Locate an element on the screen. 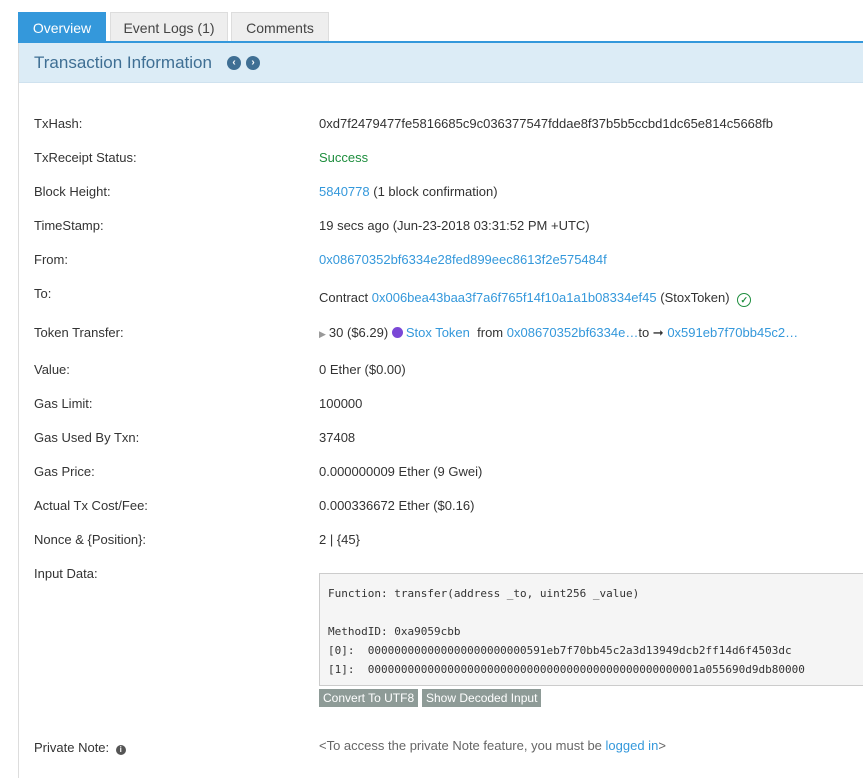 The width and height of the screenshot is (863, 778). token-link: Stox Token is located at coordinates (438, 332).